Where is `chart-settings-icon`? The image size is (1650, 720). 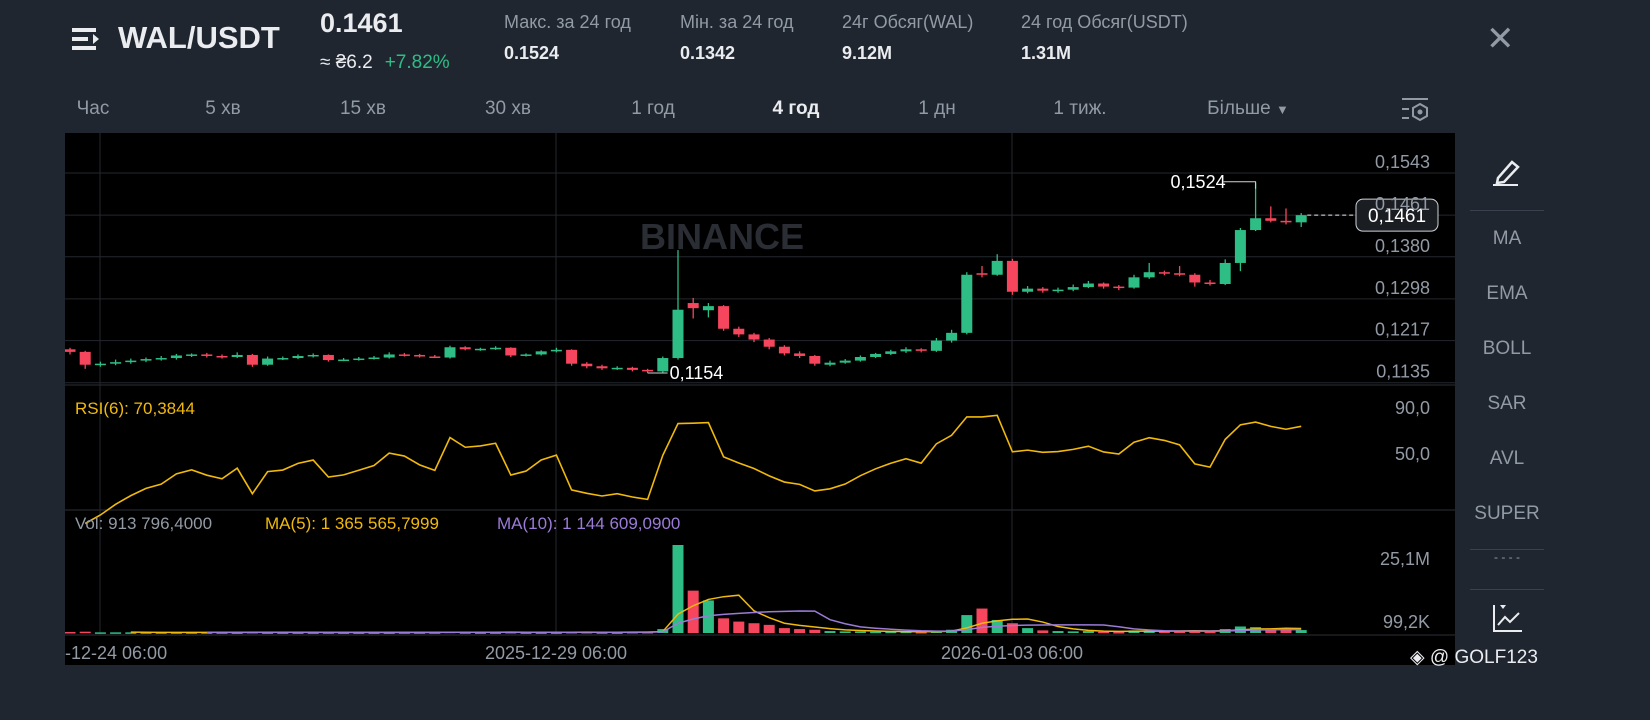 chart-settings-icon is located at coordinates (1415, 112).